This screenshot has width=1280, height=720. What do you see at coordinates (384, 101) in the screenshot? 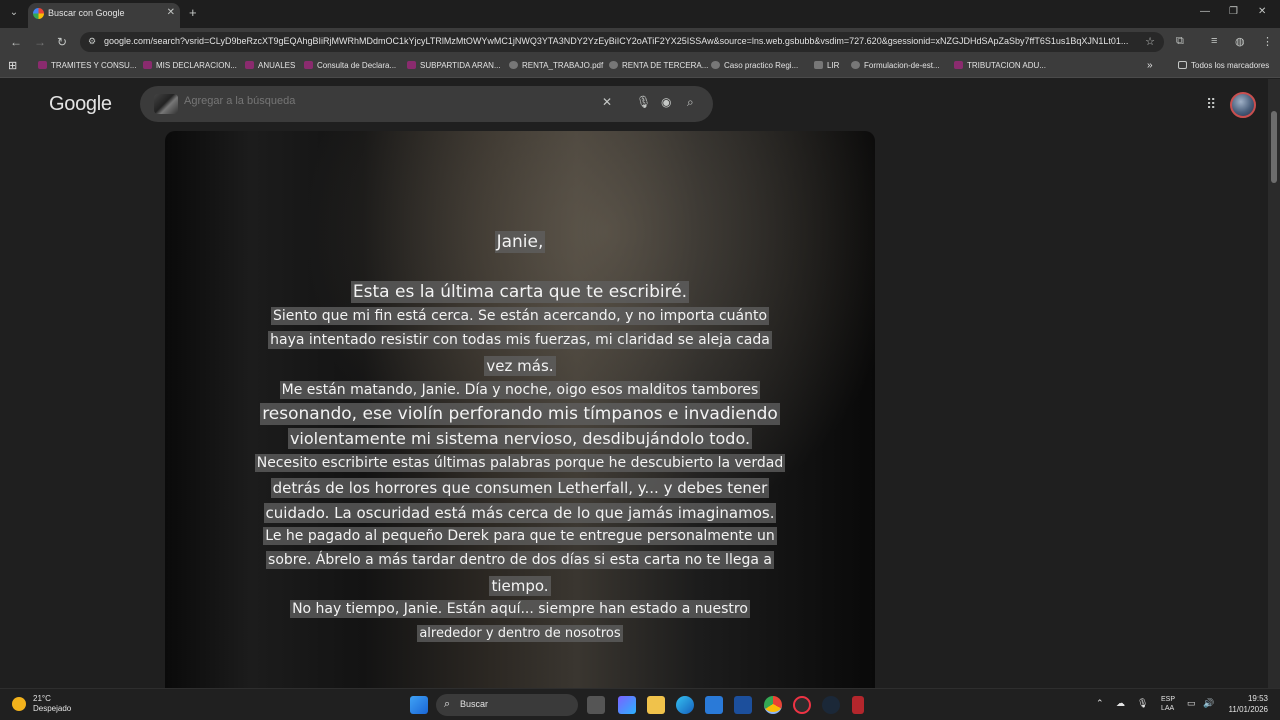
I see `search-input` at bounding box center [384, 101].